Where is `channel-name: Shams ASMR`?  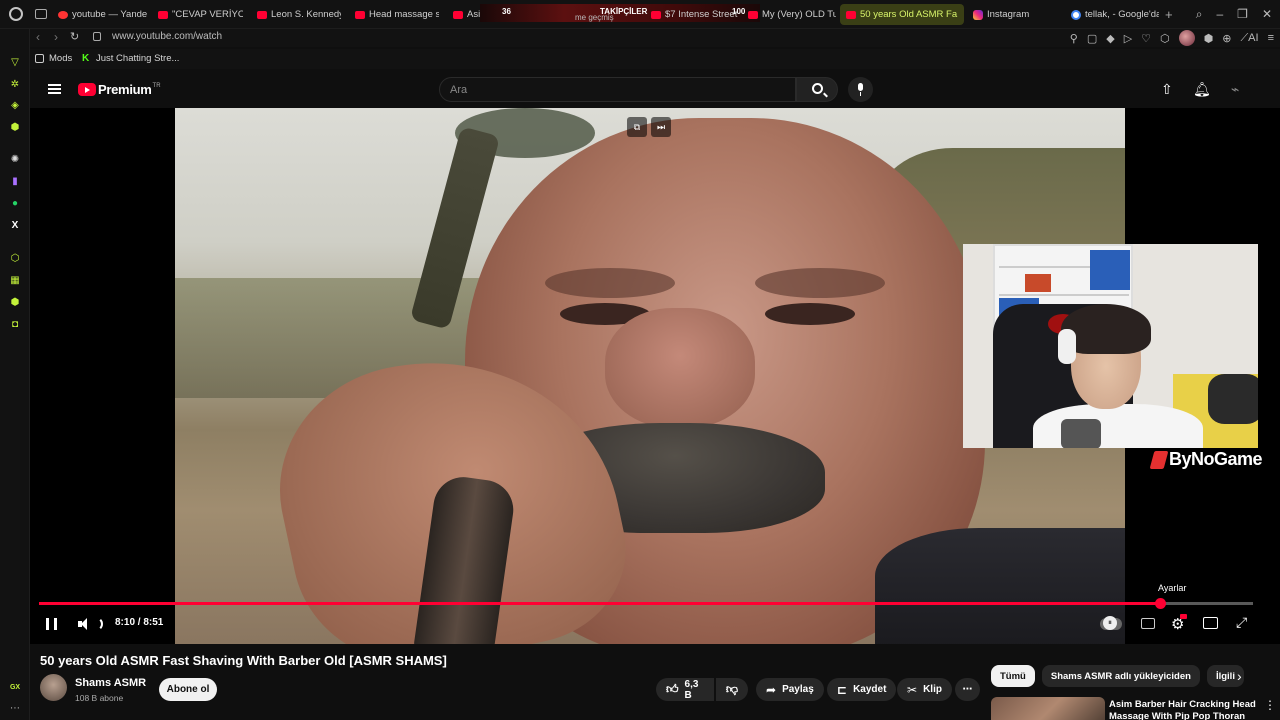 channel-name: Shams ASMR is located at coordinates (110, 683).